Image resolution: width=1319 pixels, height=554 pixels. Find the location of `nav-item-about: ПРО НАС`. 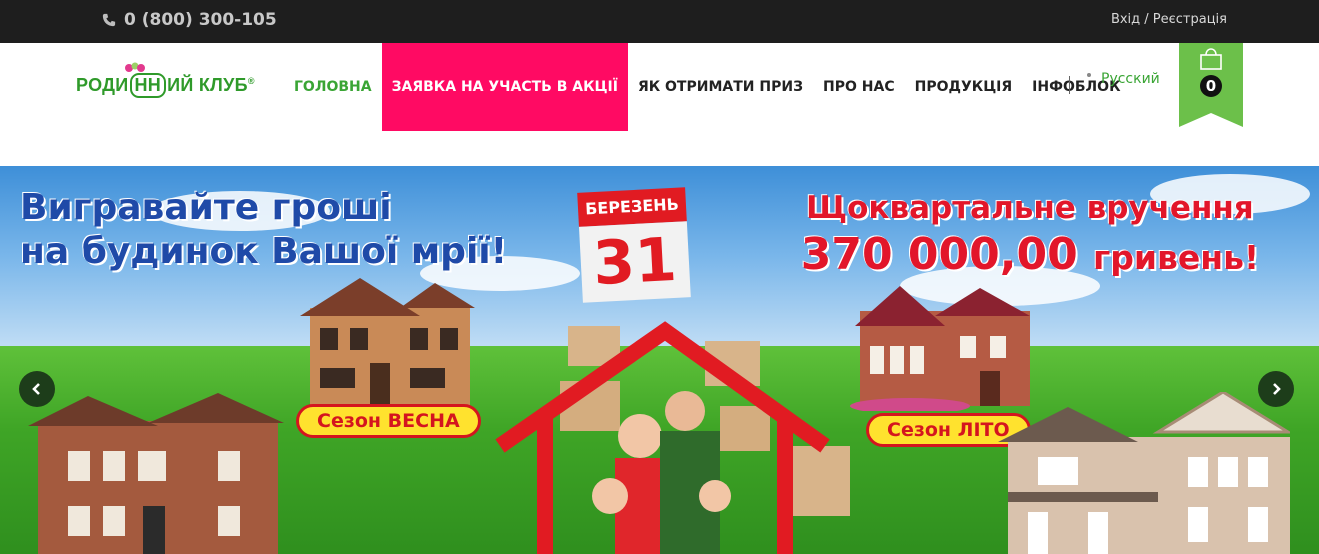

nav-item-about: ПРО НАС is located at coordinates (859, 87).